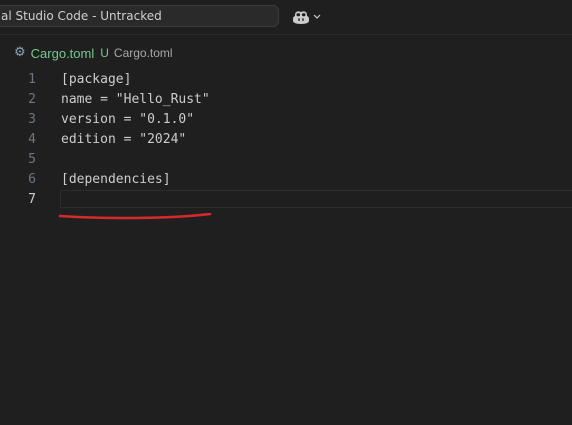 The height and width of the screenshot is (425, 572). I want to click on window-title: al Studio Code - Untracked, so click(81, 16).